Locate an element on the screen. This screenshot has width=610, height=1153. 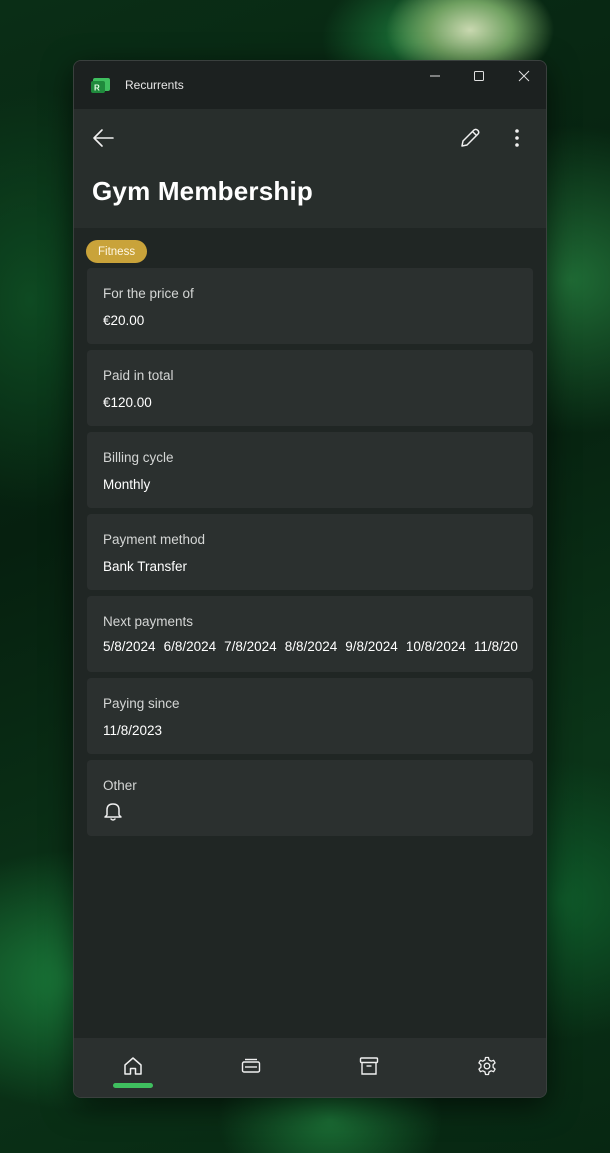
edit-button is located at coordinates (470, 138).